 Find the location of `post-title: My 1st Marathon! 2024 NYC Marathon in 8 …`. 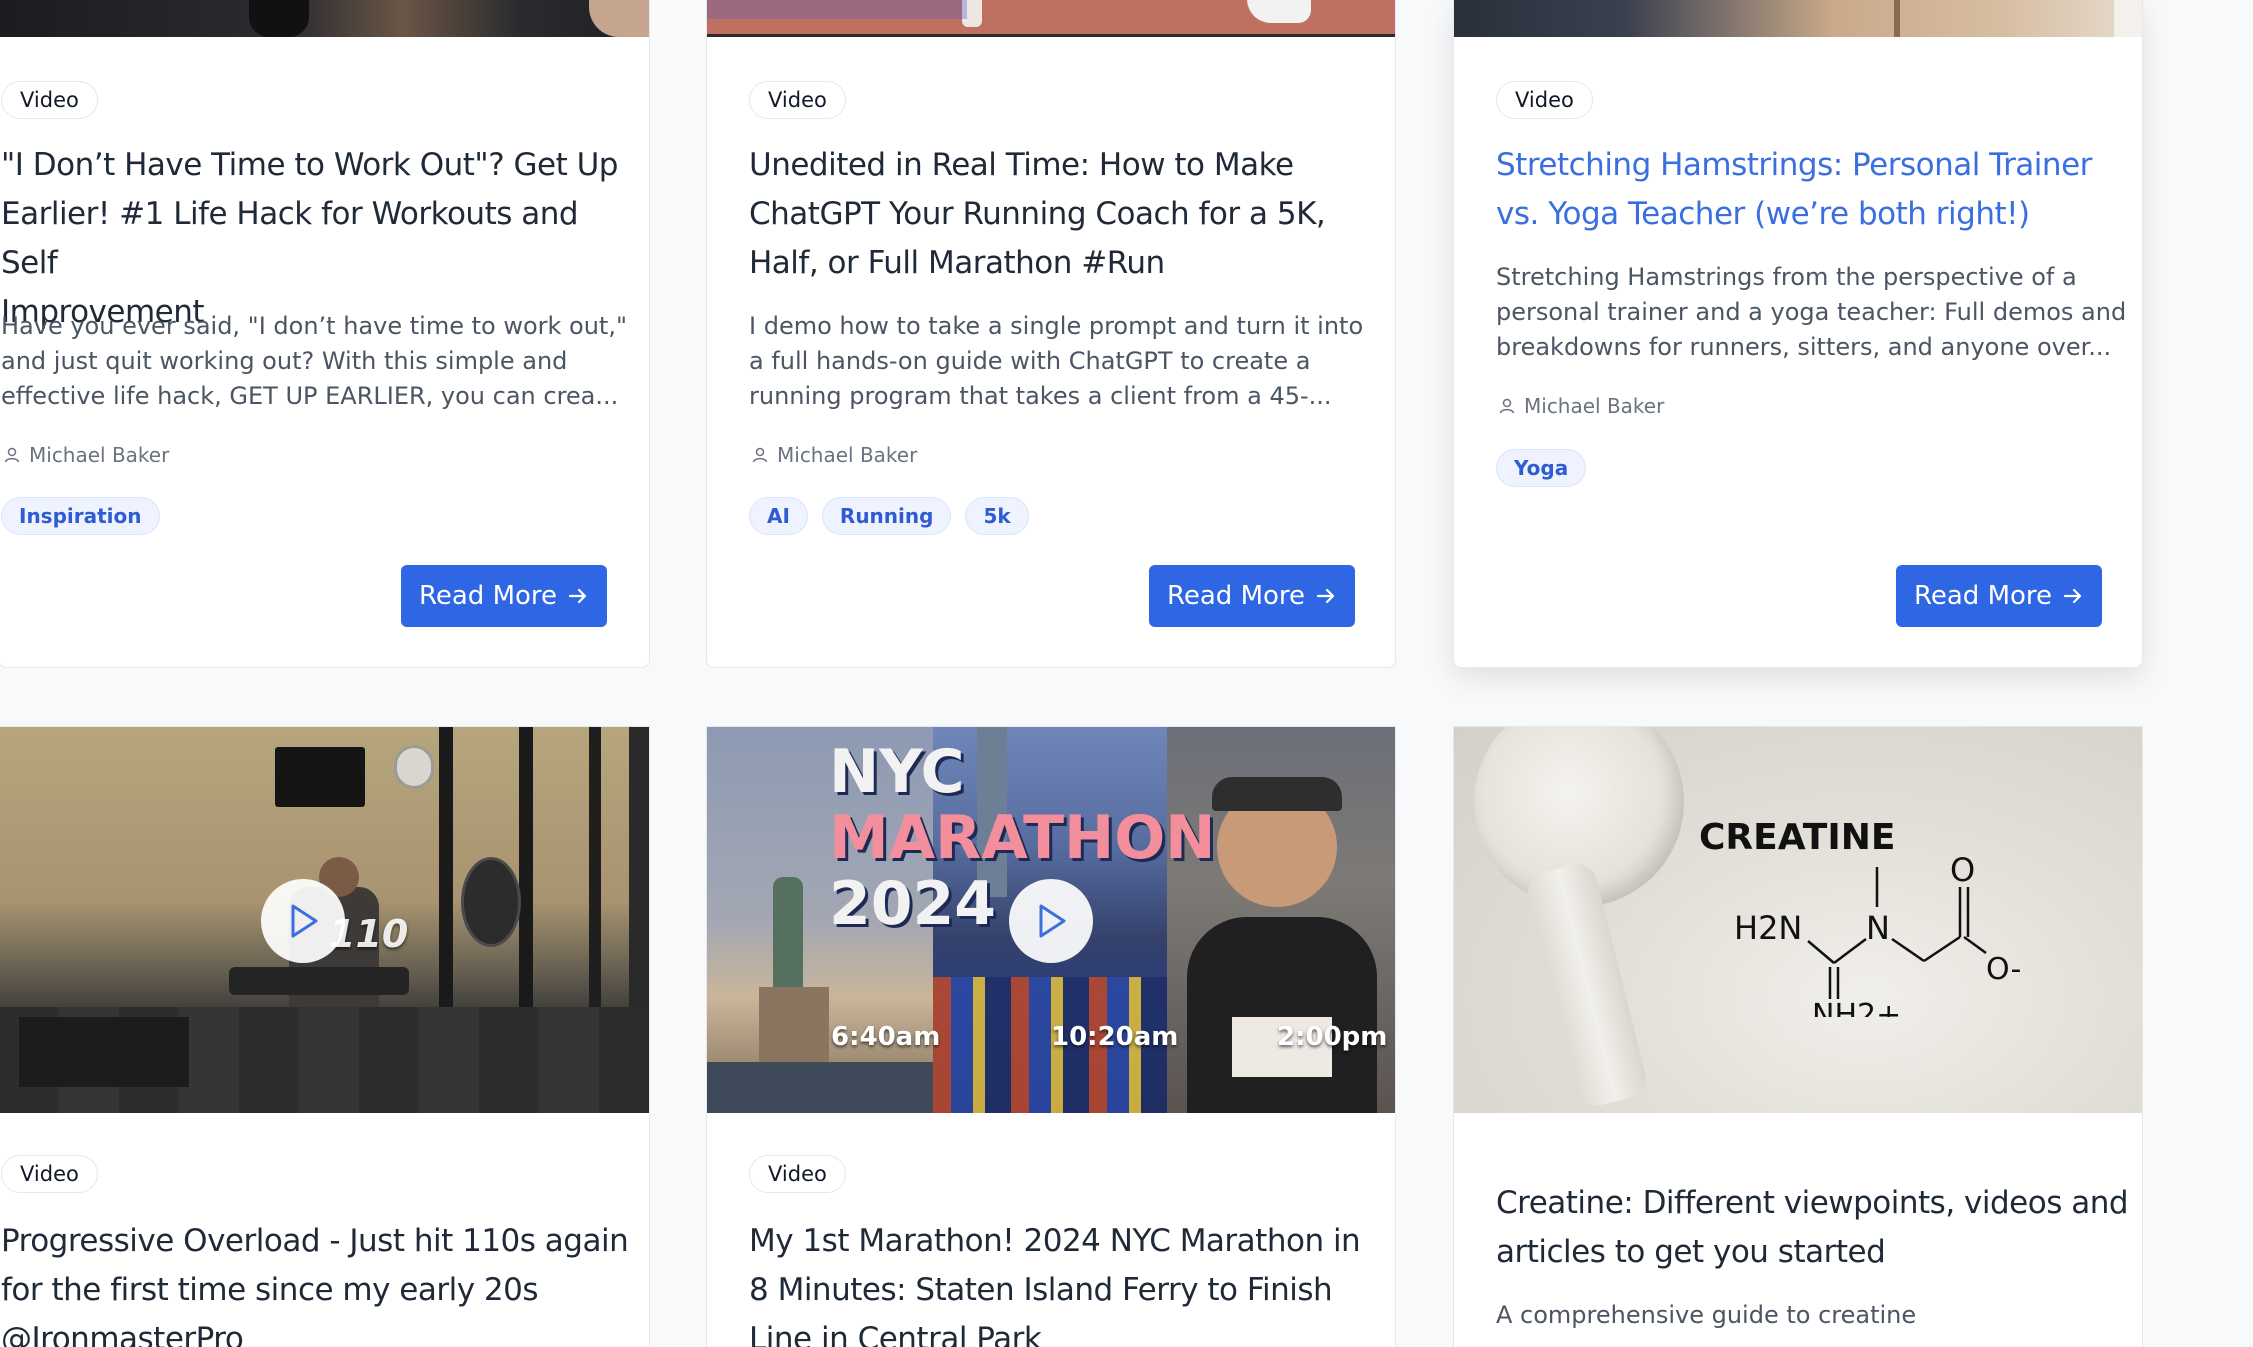

post-title: My 1st Marathon! 2024 NYC Marathon in 8 … is located at coordinates (1069, 1282).